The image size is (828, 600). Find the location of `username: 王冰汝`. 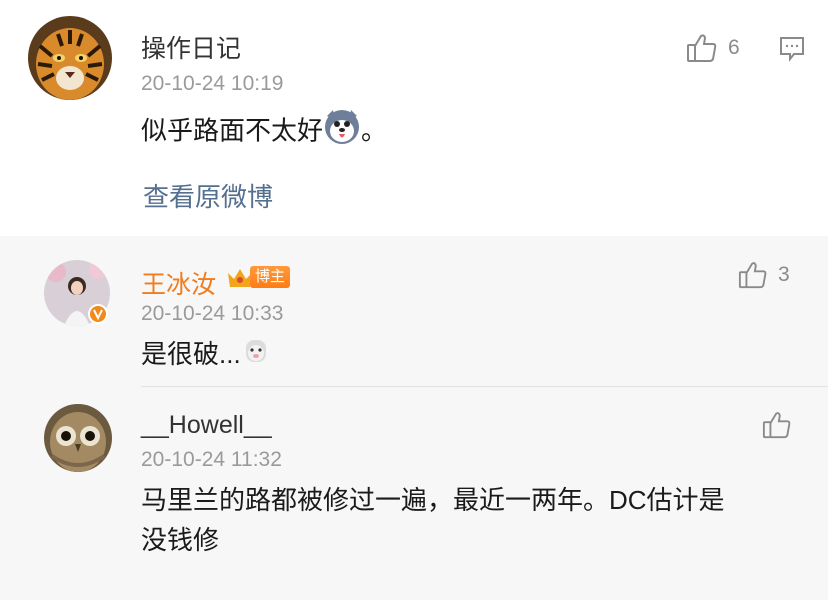

username: 王冰汝 is located at coordinates (178, 283).